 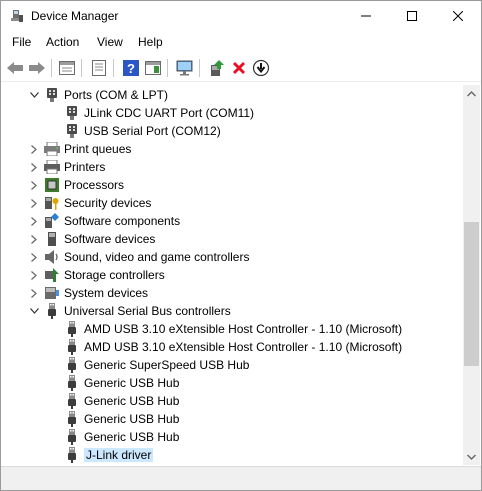 I want to click on scan-hardware-icon, so click(x=185, y=68).